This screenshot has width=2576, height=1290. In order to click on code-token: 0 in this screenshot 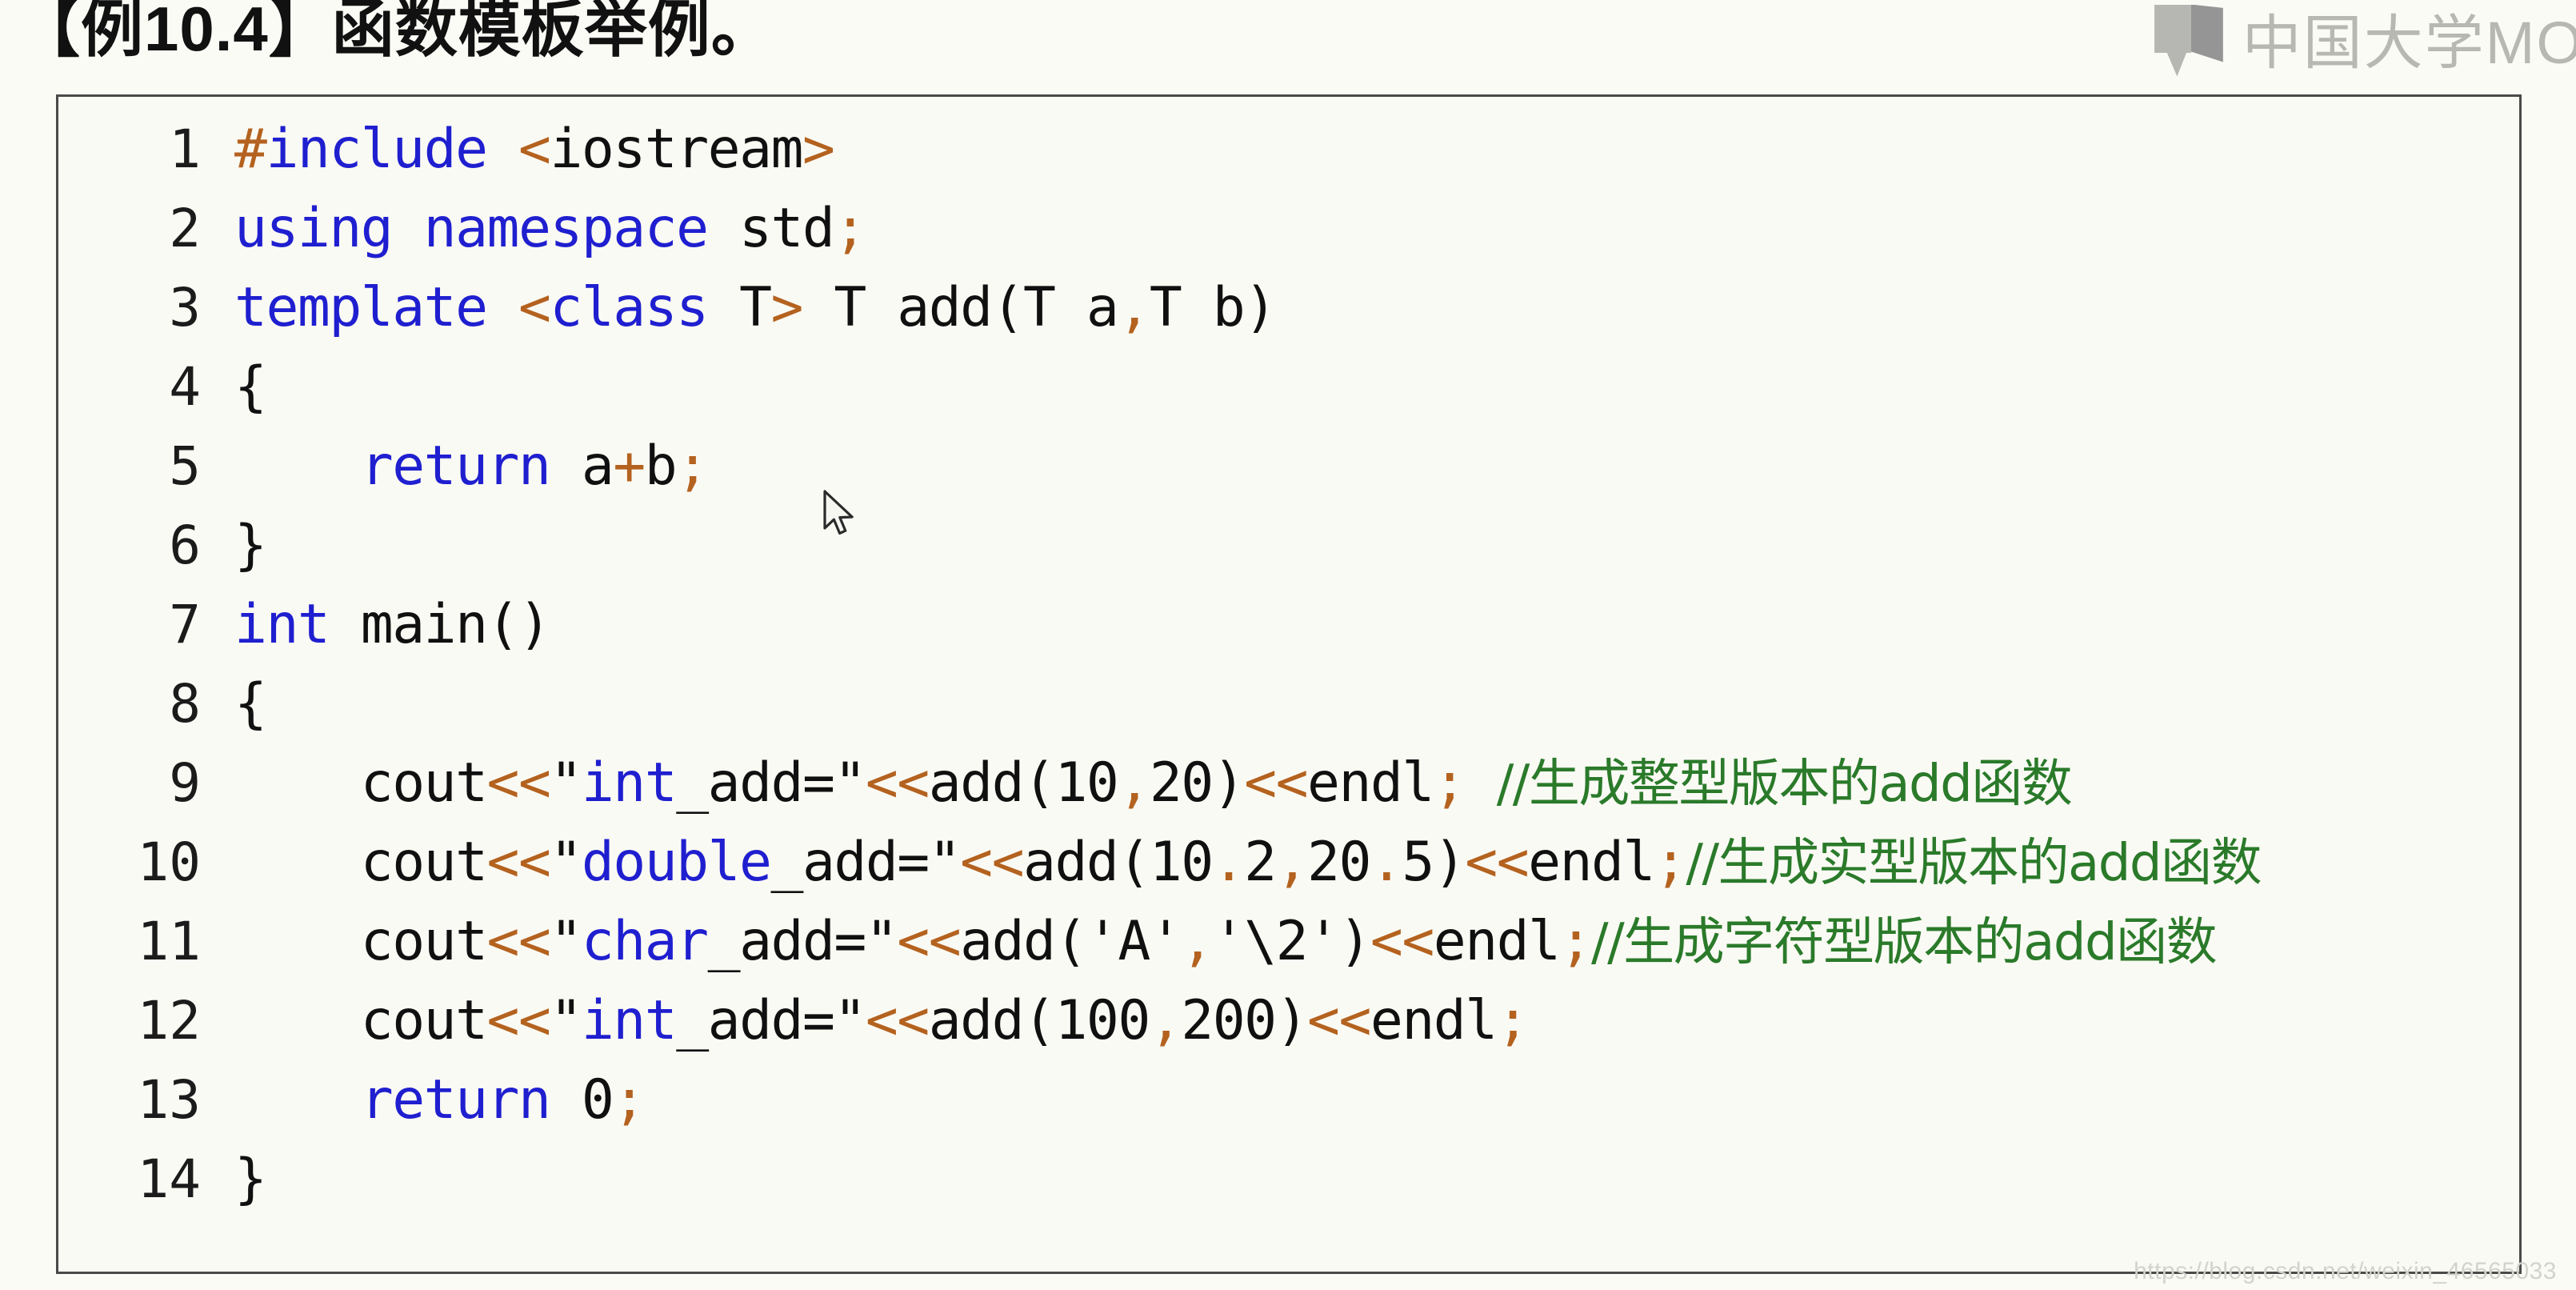, I will do `click(582, 1100)`.